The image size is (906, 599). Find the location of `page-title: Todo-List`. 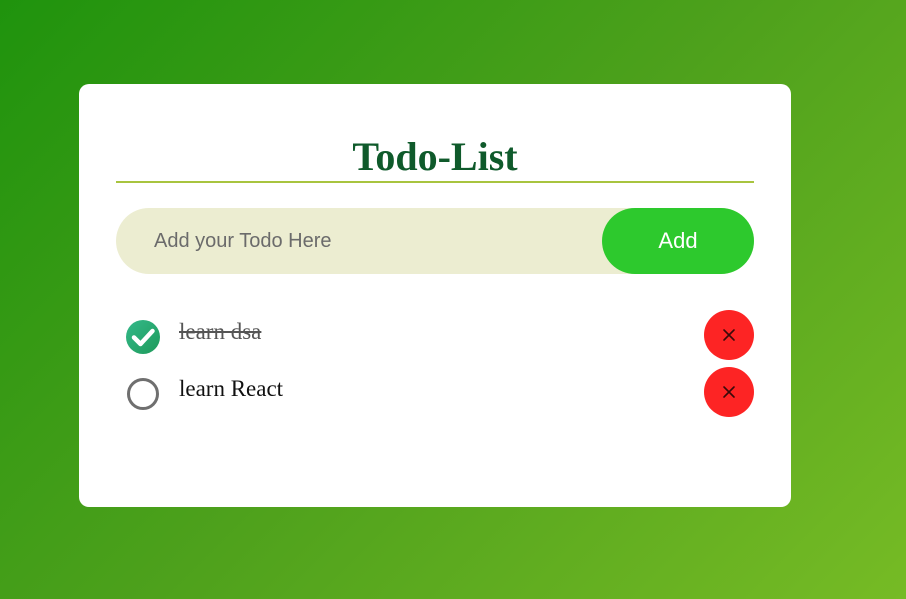

page-title: Todo-List is located at coordinates (435, 156).